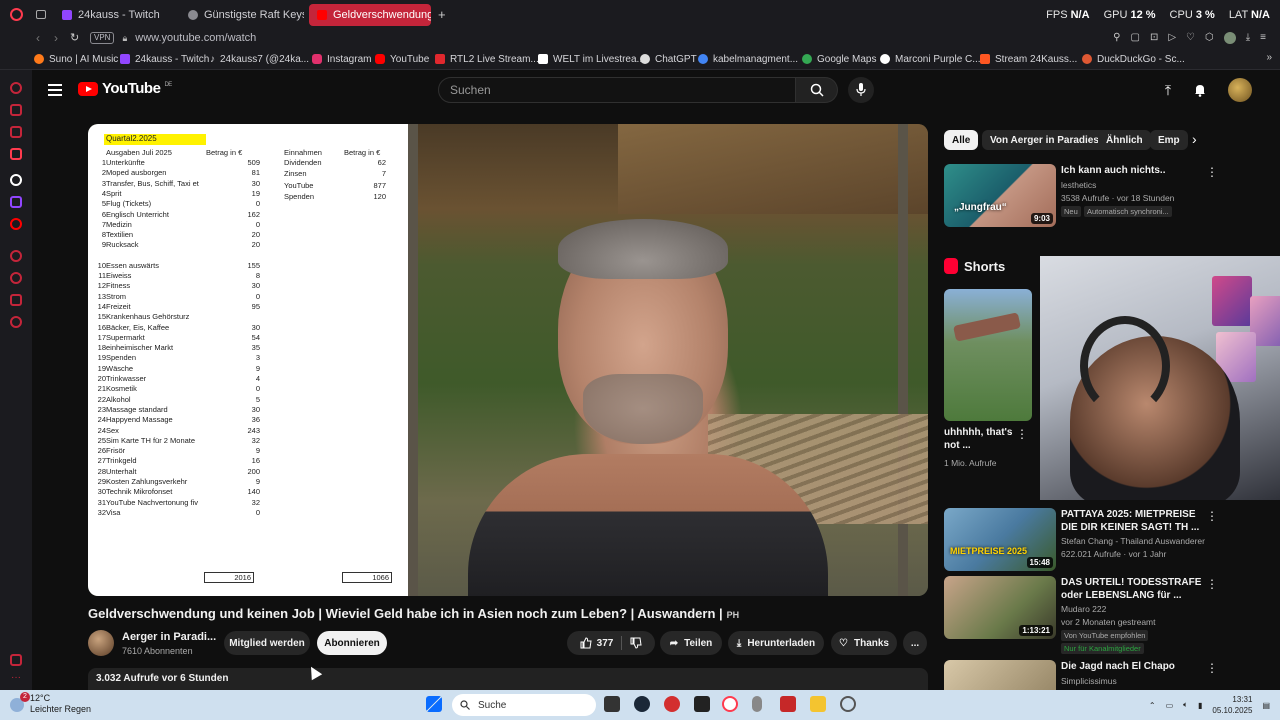 This screenshot has width=1280, height=720. What do you see at coordinates (16, 154) in the screenshot?
I see `media-icon` at bounding box center [16, 154].